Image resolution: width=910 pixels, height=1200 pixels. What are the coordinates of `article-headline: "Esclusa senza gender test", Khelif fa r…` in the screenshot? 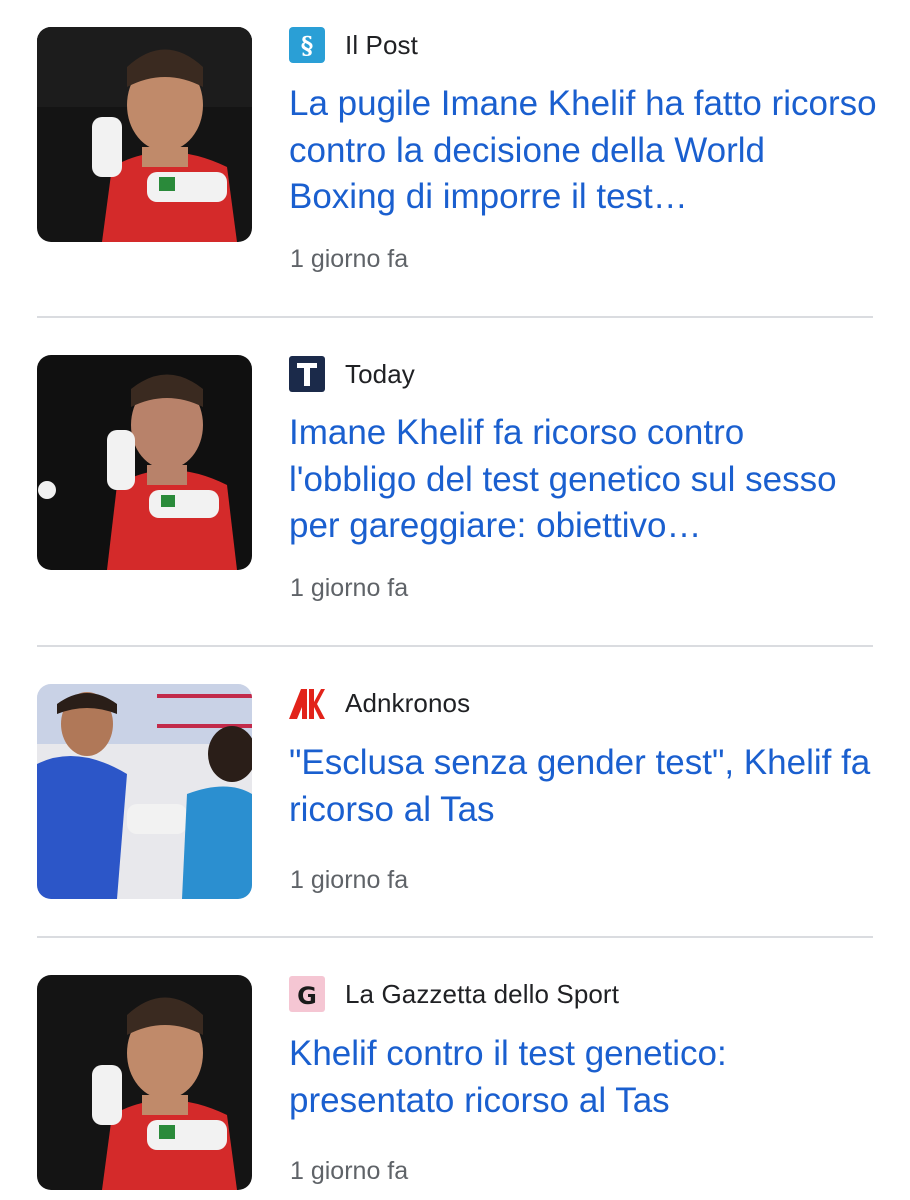 It's located at (584, 786).